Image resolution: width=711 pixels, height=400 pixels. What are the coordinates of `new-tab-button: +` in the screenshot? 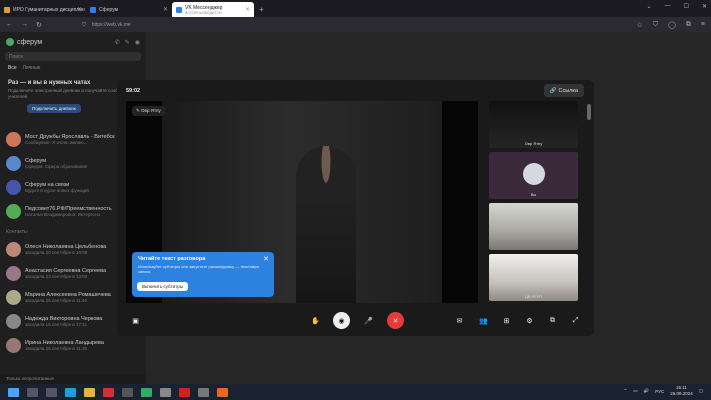 It's located at (261, 9).